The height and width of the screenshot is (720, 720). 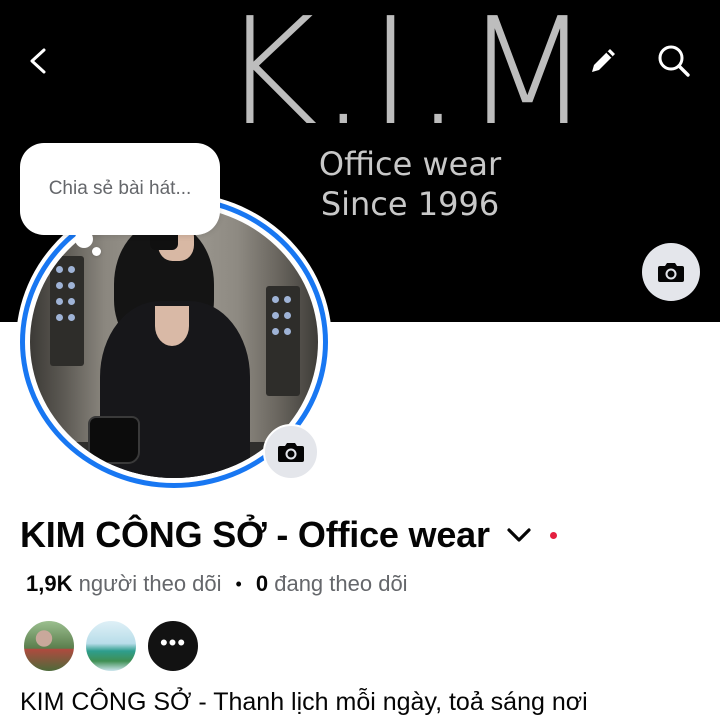 I want to click on profile-name-row: KIM CÔNG SỞ - Office wear, so click(x=288, y=535).